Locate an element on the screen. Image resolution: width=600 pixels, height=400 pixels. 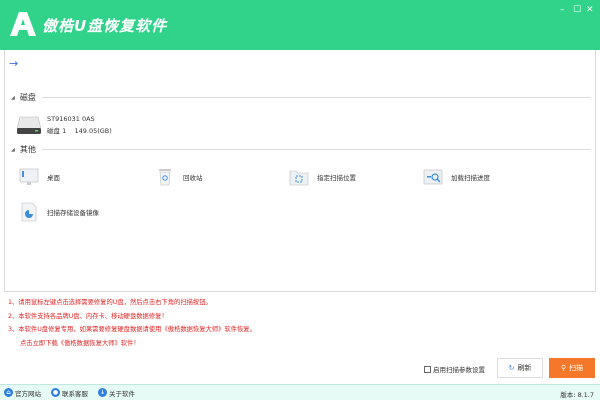
item-label: 加载扫描进度 is located at coordinates (470, 178).